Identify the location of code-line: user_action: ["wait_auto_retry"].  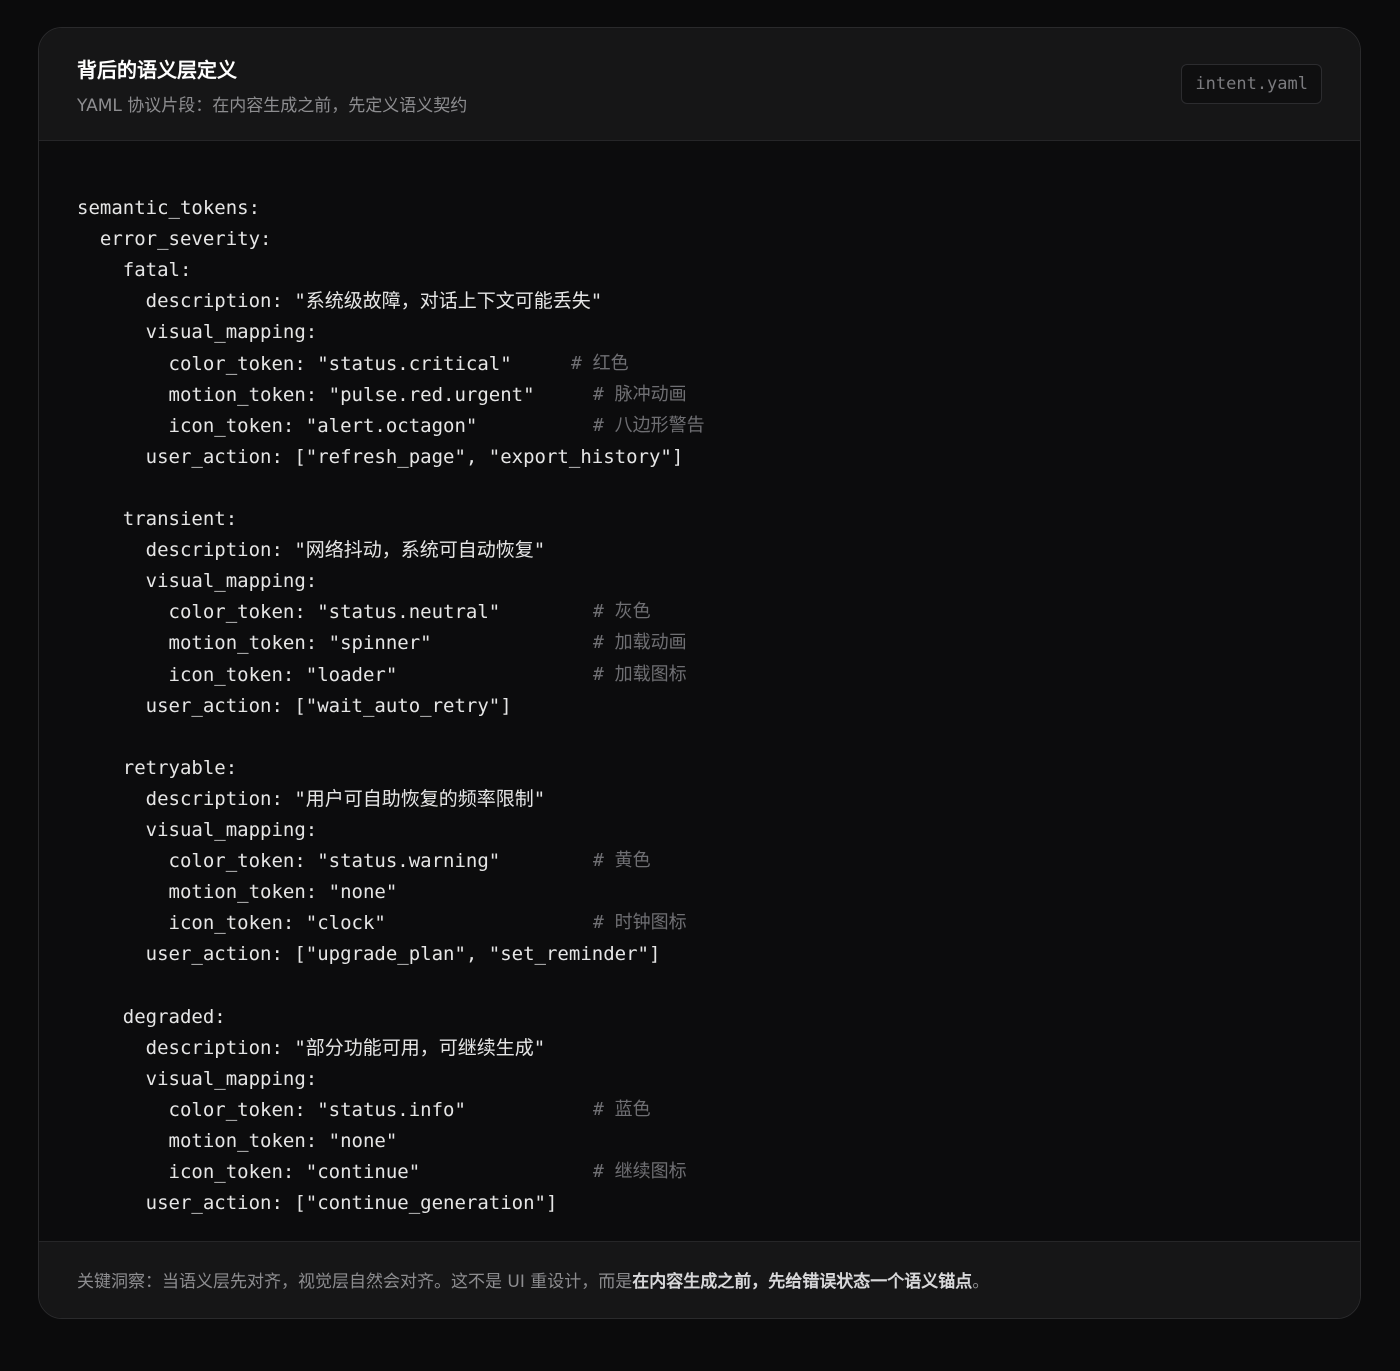
(294, 705).